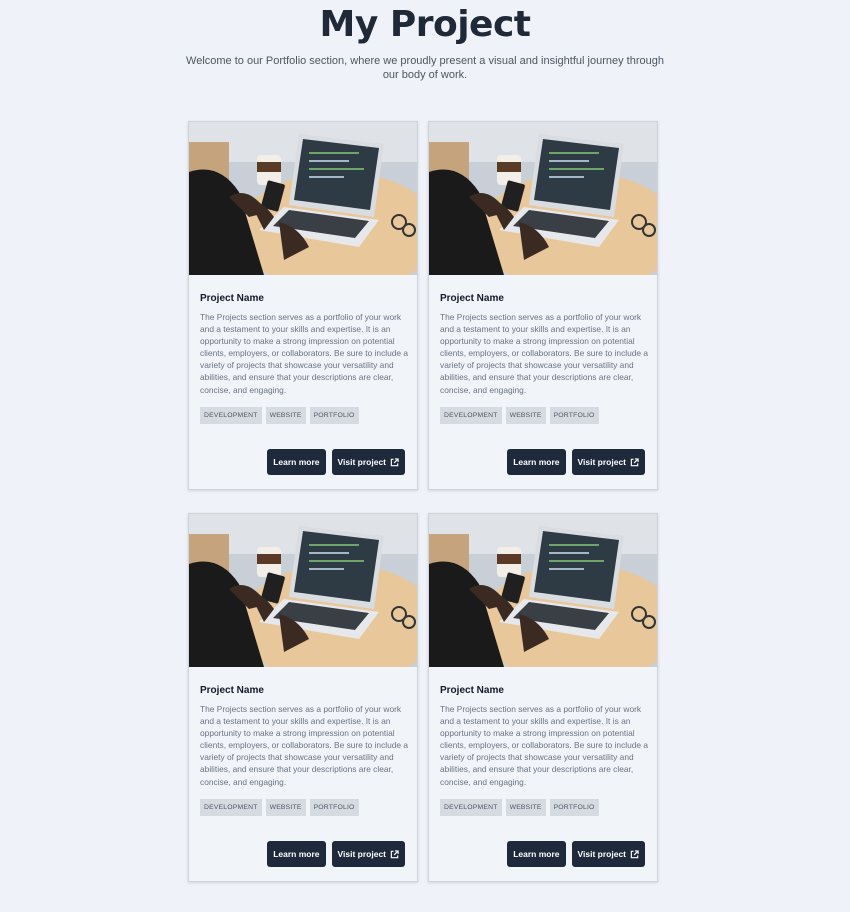 The image size is (850, 912). What do you see at coordinates (425, 24) in the screenshot?
I see `page-title: My Project` at bounding box center [425, 24].